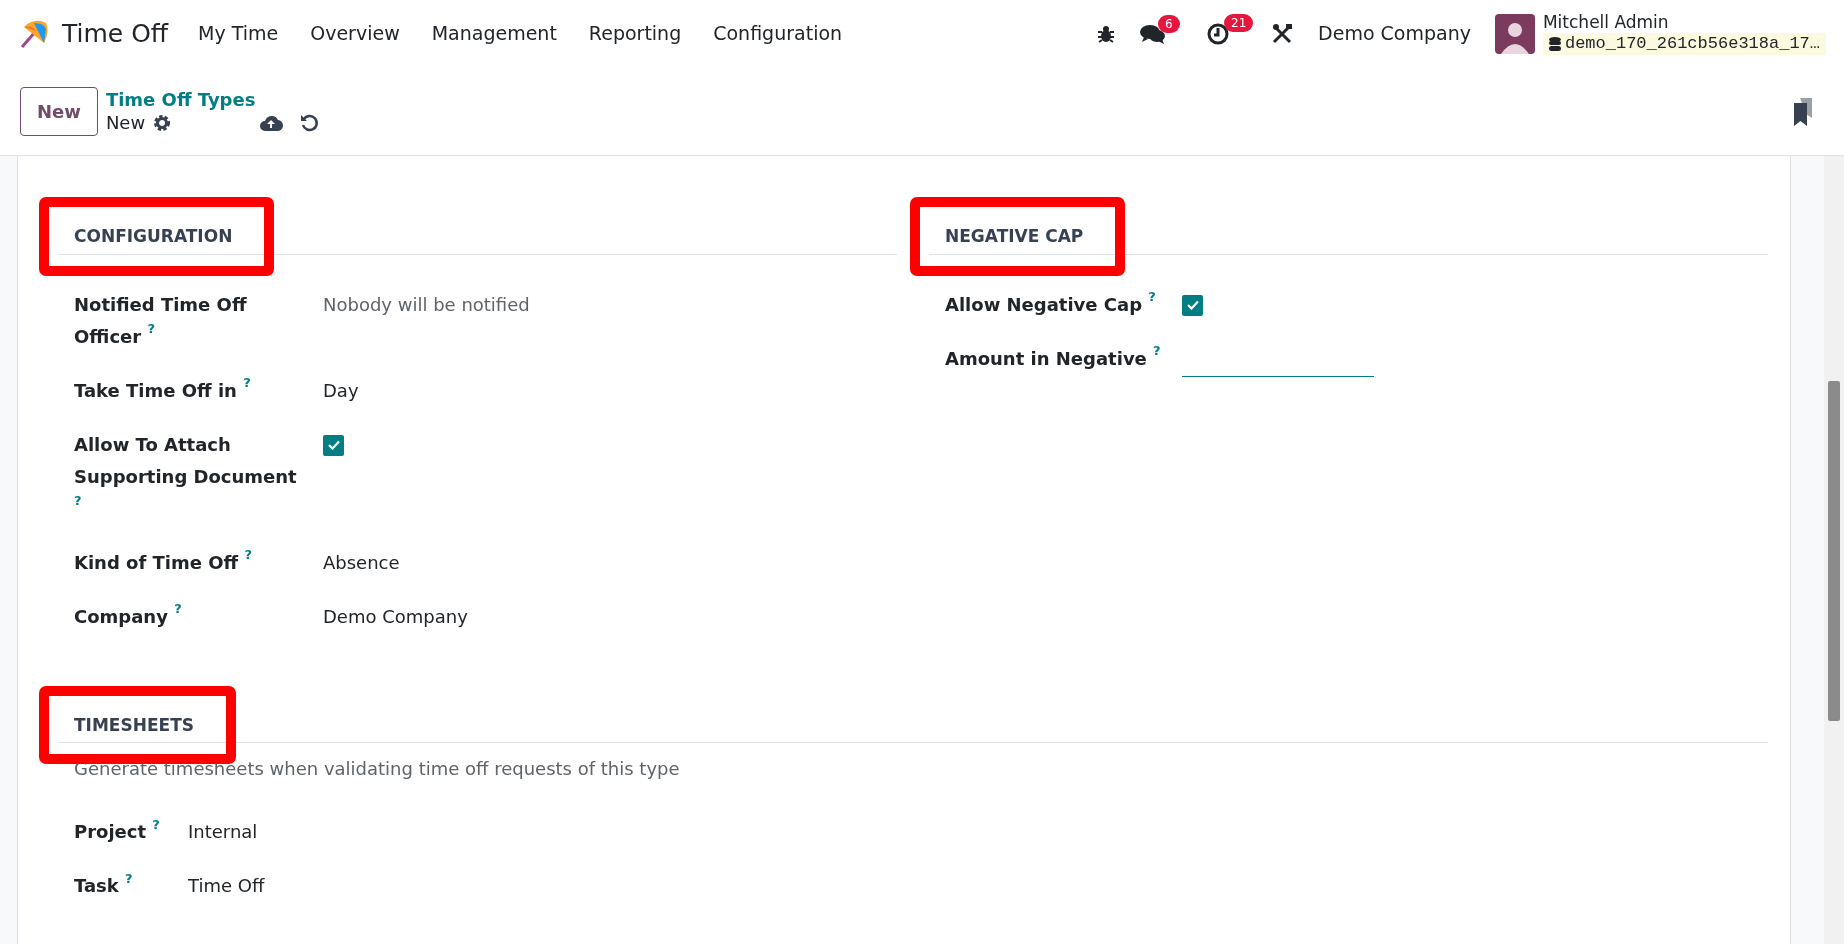 The image size is (1844, 944). What do you see at coordinates (355, 33) in the screenshot?
I see `menu-item: Overview` at bounding box center [355, 33].